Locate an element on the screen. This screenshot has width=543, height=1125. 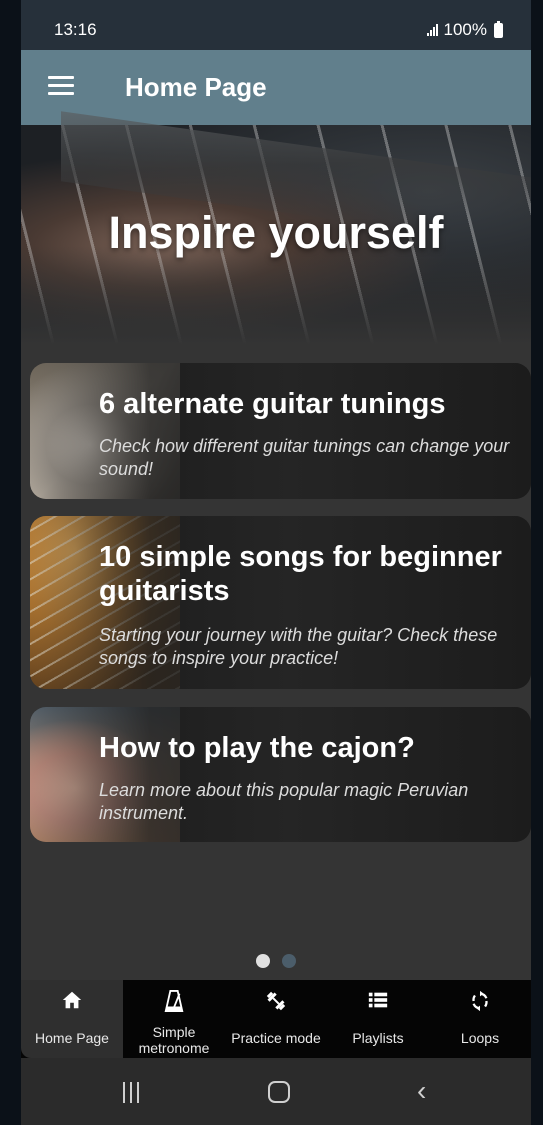
nav-label: Loops is located at coordinates (480, 1038).